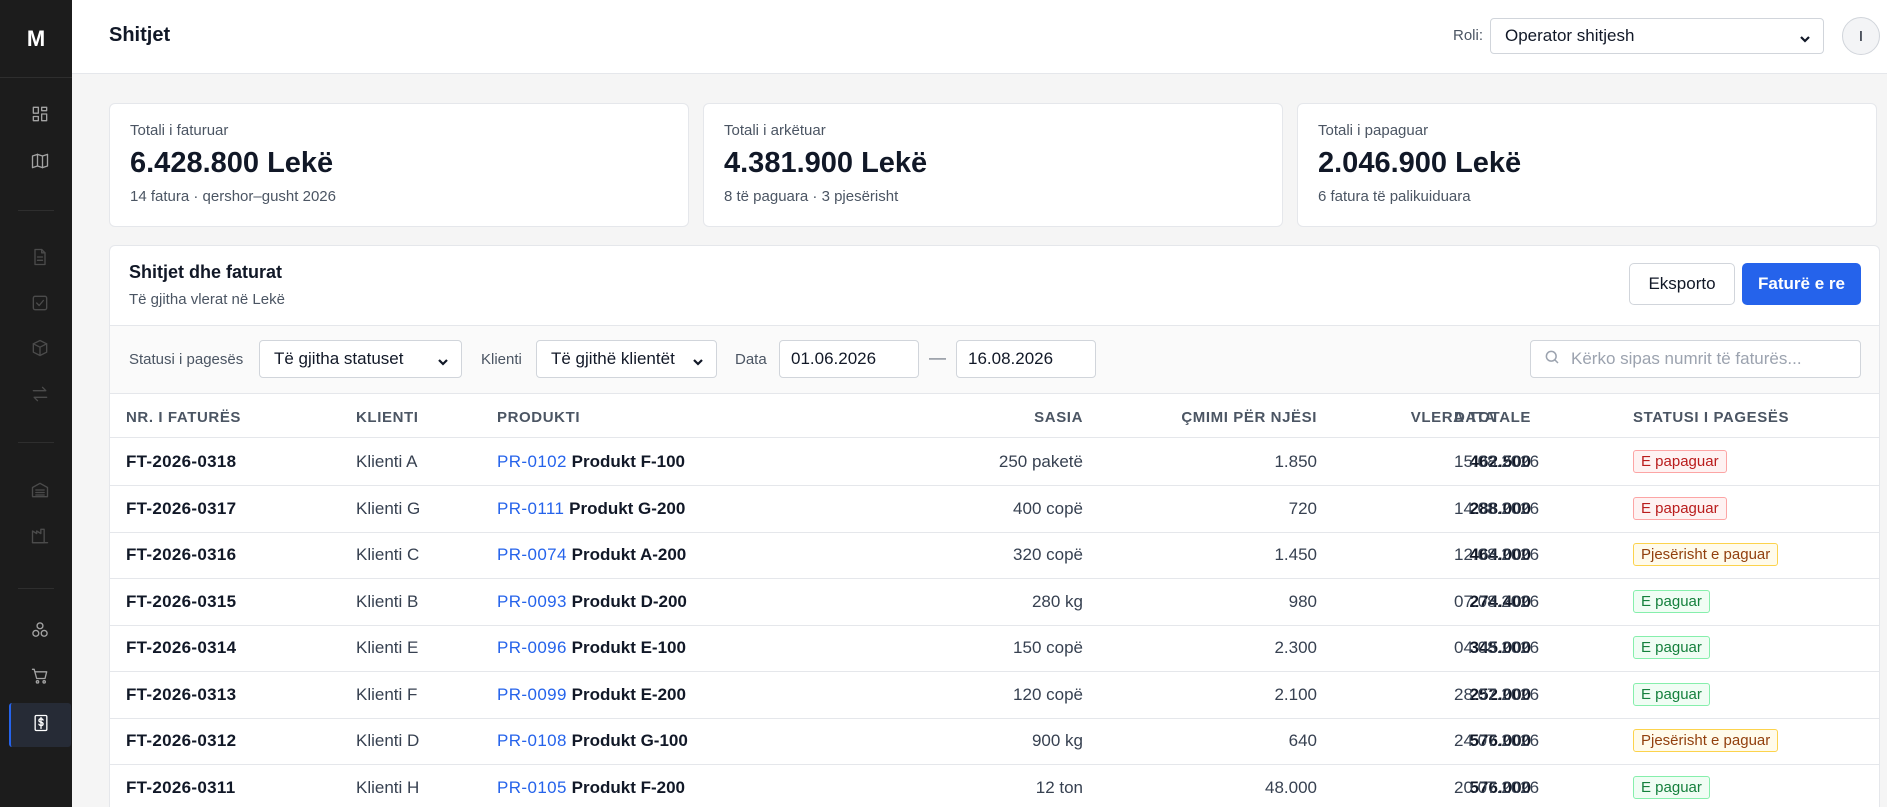 Image resolution: width=1887 pixels, height=807 pixels. Describe the element at coordinates (532, 740) in the screenshot. I see `product-code-link: PR-0108` at that location.